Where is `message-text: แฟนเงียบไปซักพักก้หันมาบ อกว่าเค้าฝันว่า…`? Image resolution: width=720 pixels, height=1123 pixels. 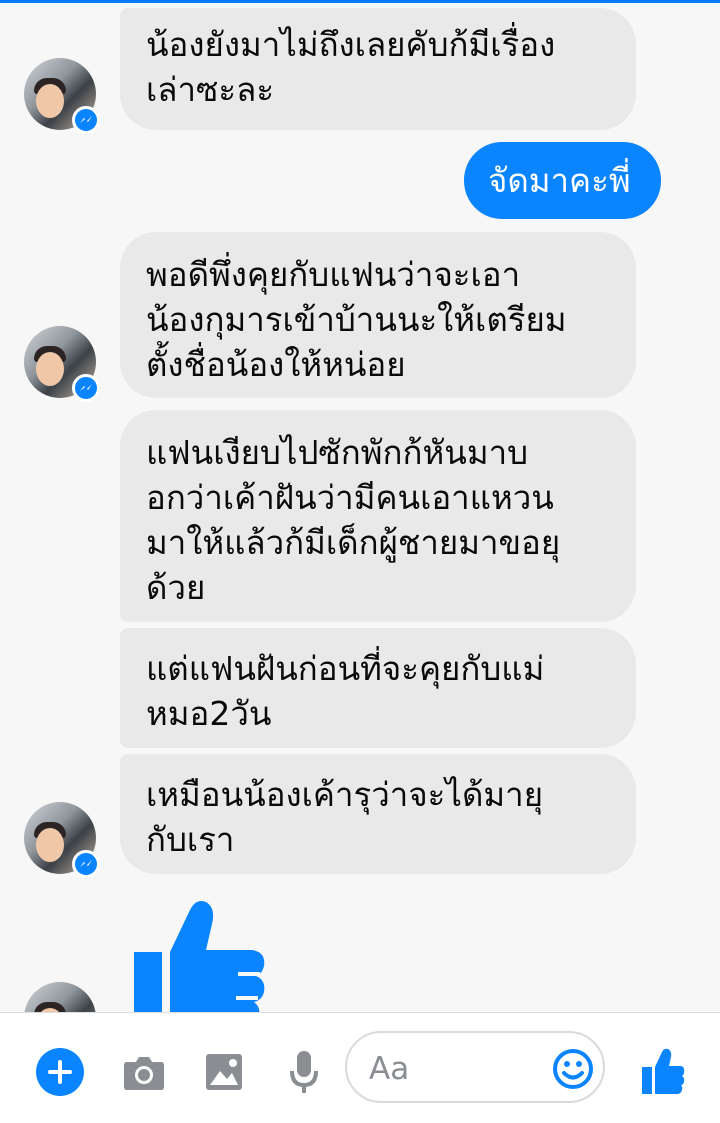 message-text: แฟนเงียบไปซักพักก้หันมาบ อกว่าเค้าฝันว่า… is located at coordinates (353, 520).